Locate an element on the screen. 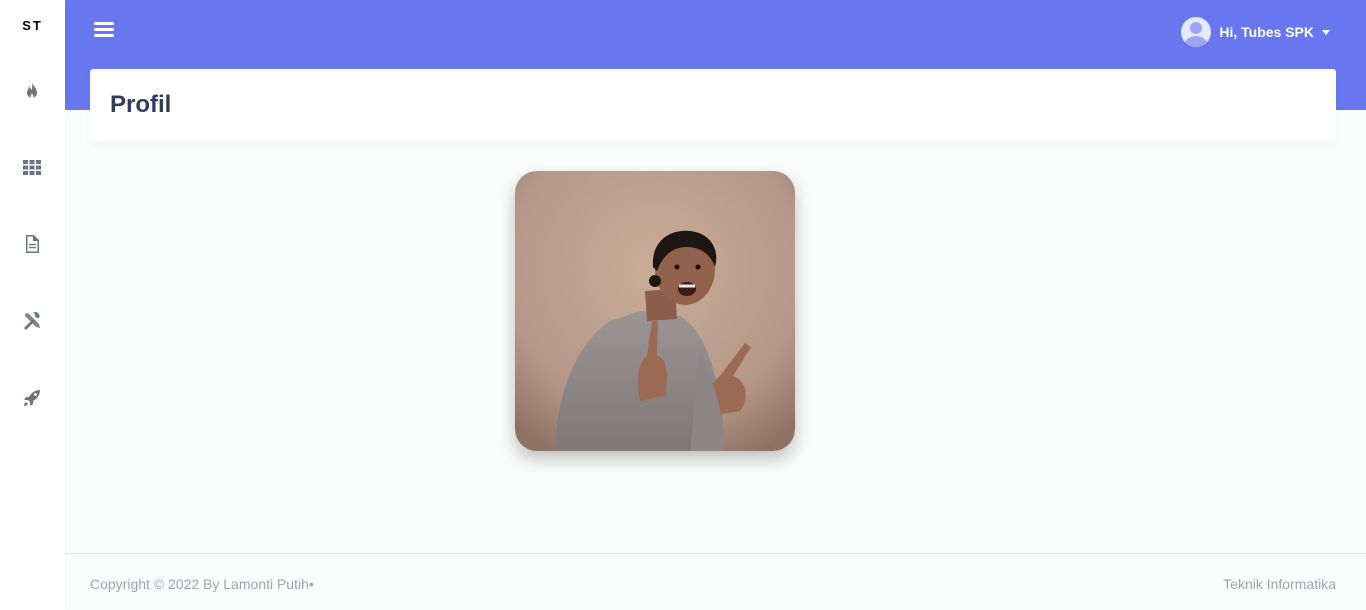 The image size is (1366, 610). sidebar-item-dashboard is located at coordinates (32, 91).